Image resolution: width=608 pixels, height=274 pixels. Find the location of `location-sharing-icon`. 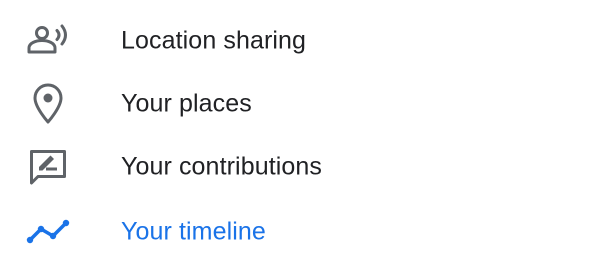

location-sharing-icon is located at coordinates (48, 41).